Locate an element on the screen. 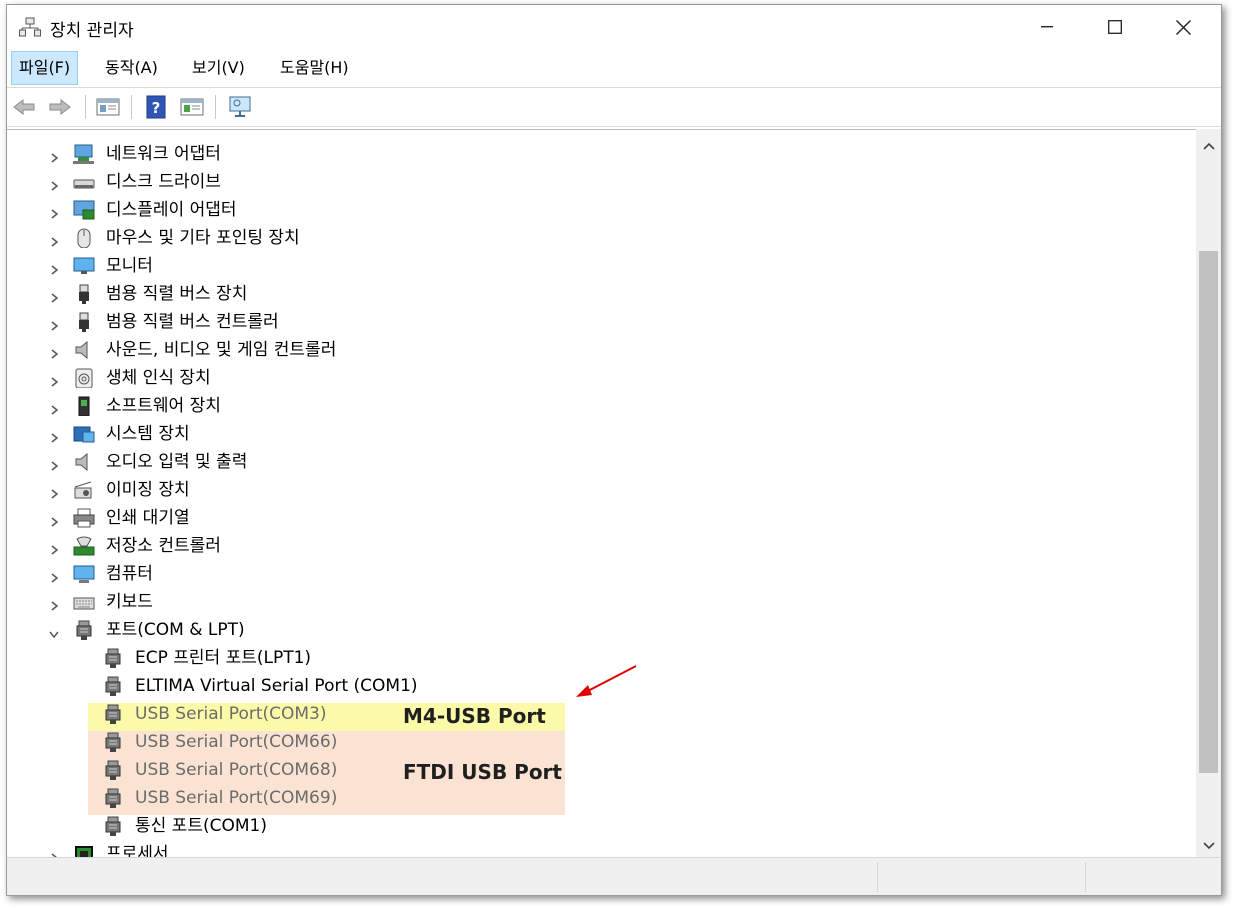 Image resolution: width=1235 pixels, height=908 pixels. tree-category-item: 프로세서 is located at coordinates (601, 849).